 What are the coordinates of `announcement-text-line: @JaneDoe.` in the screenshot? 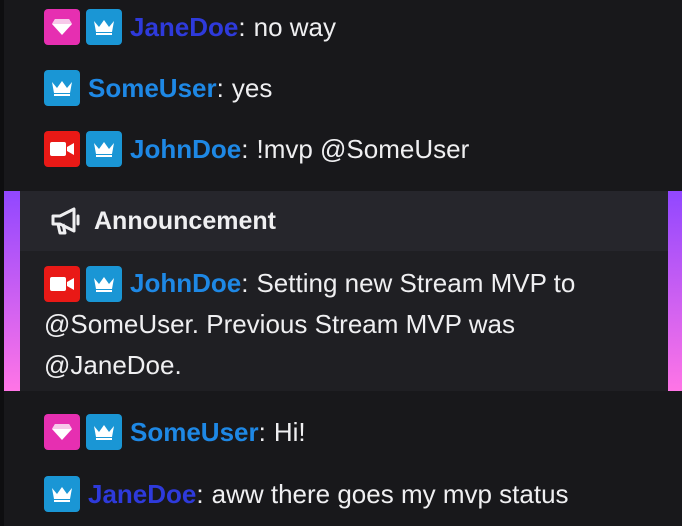 It's located at (113, 365).